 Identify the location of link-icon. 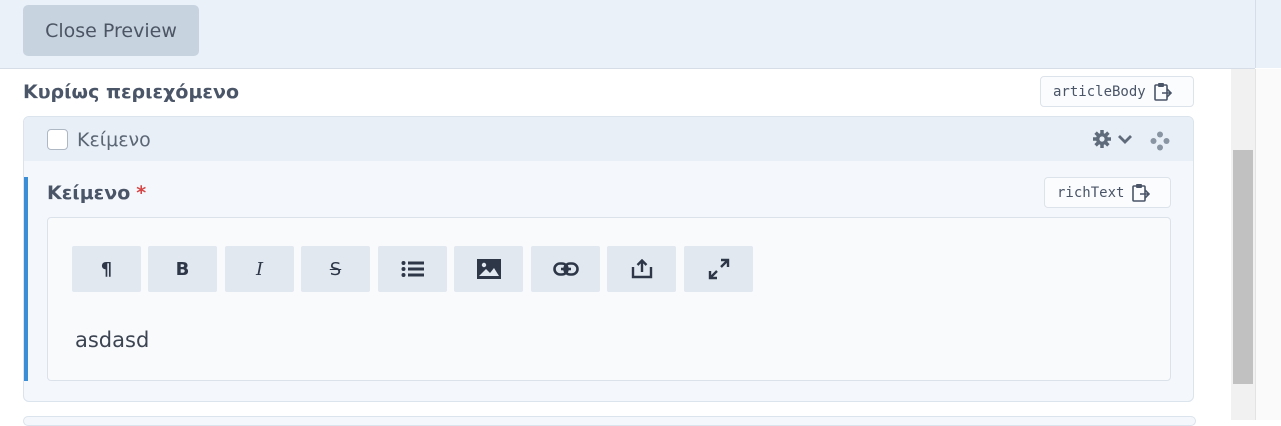
(565, 269).